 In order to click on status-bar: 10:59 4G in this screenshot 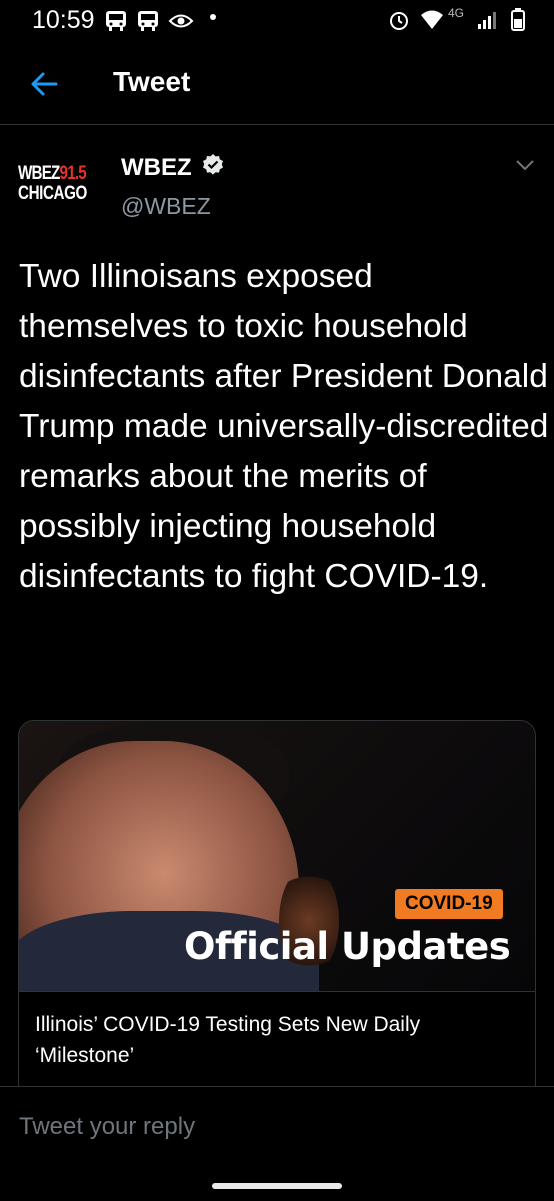, I will do `click(277, 22)`.